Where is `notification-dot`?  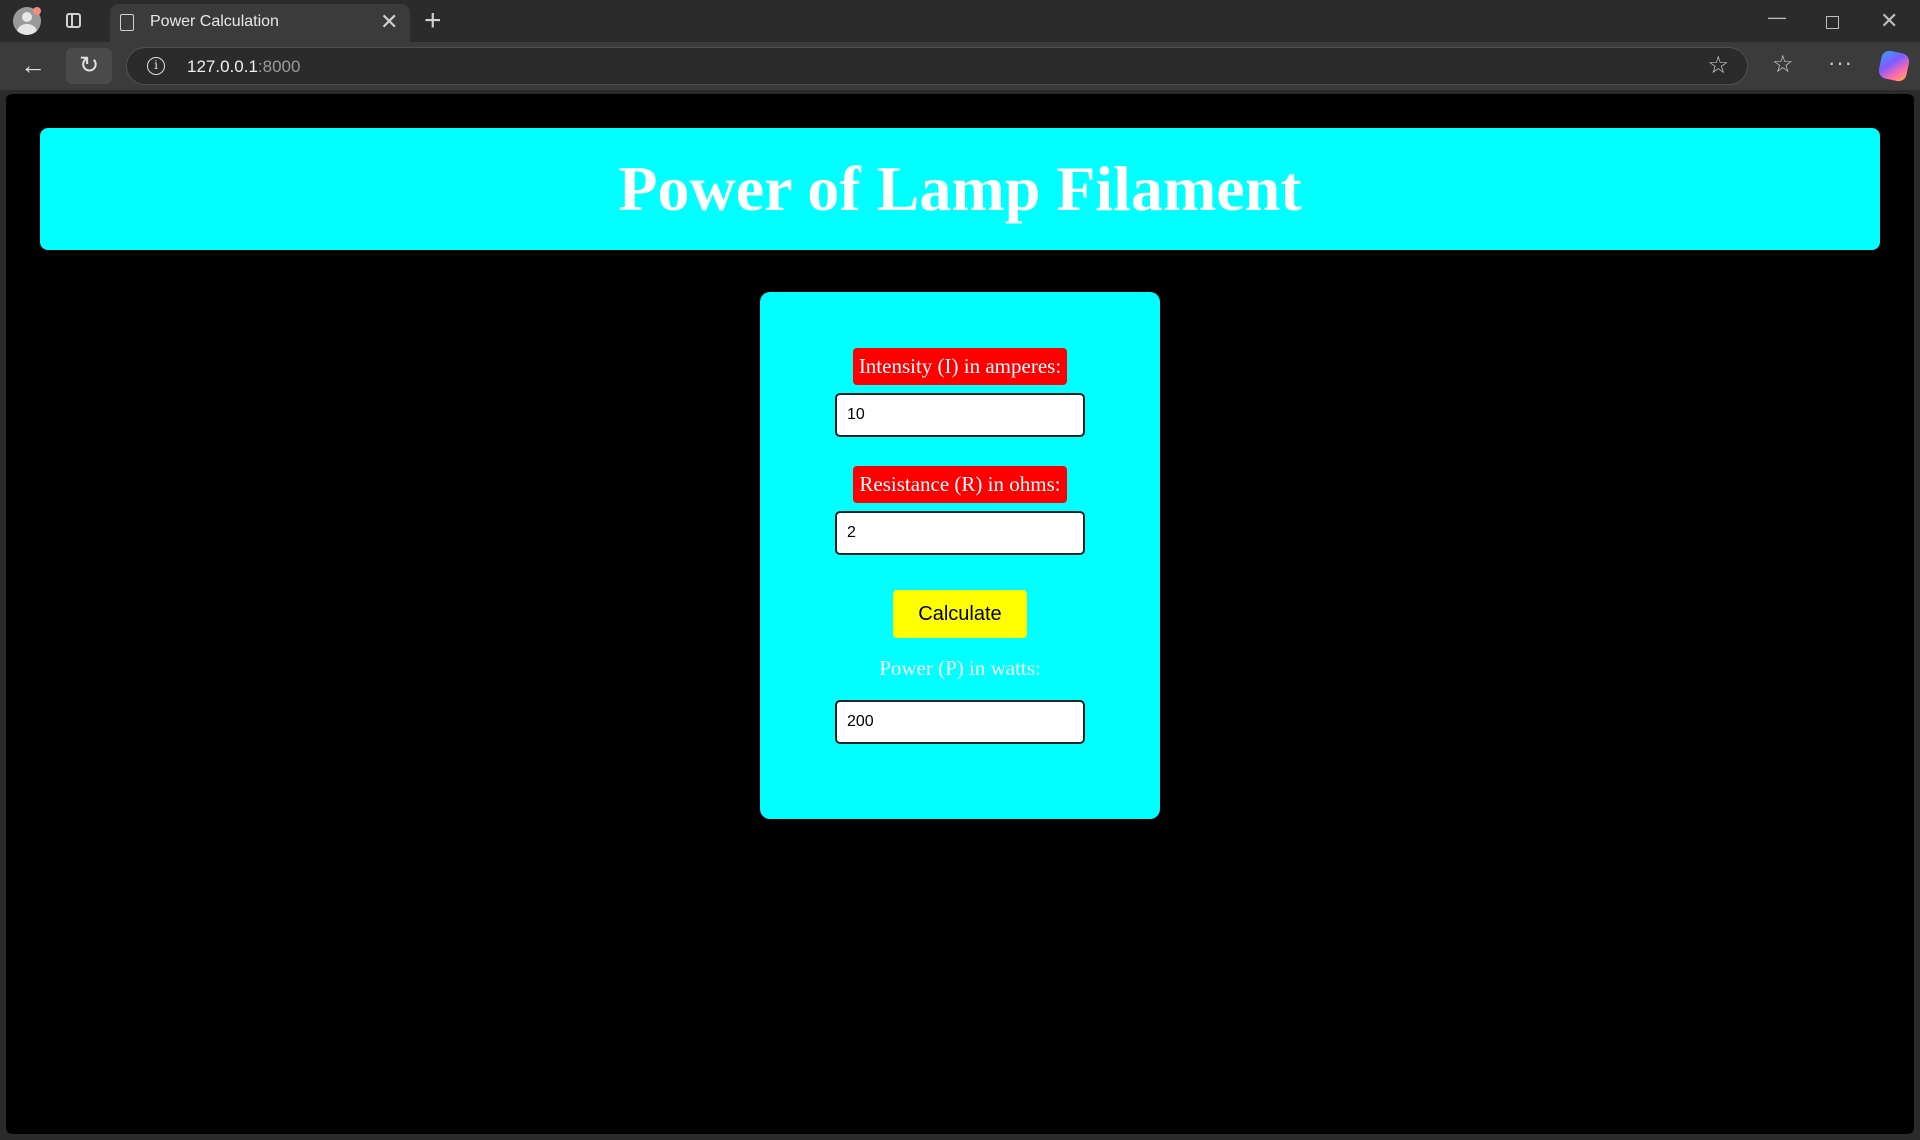 notification-dot is located at coordinates (37, 11).